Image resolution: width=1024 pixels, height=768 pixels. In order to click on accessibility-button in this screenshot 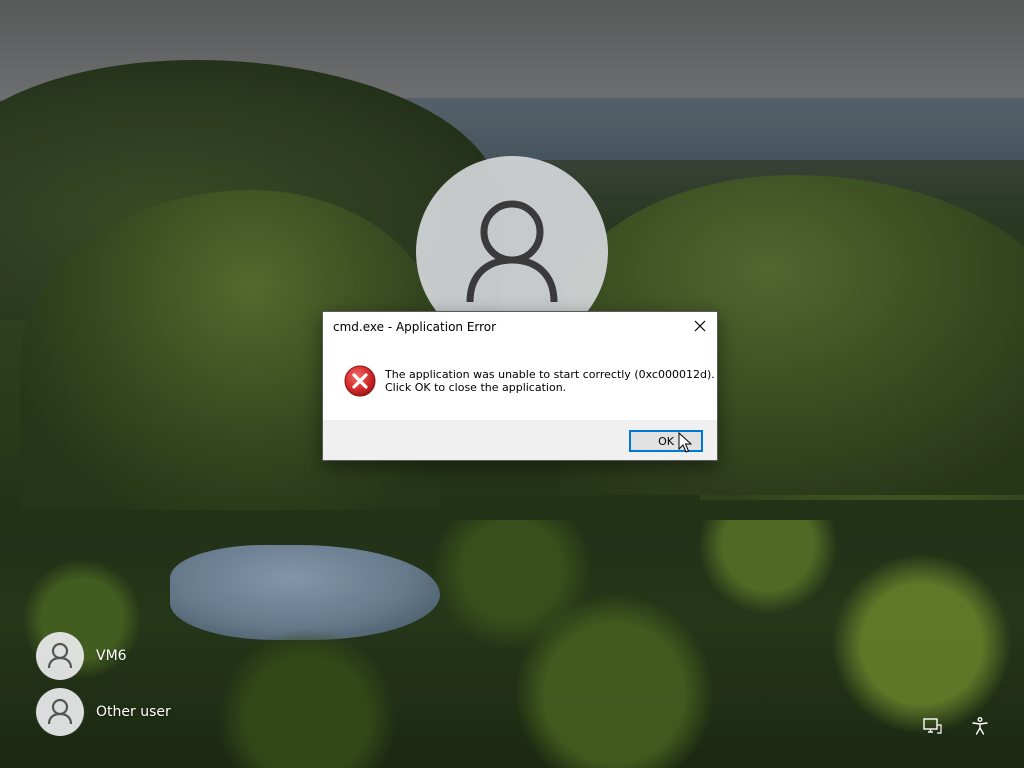, I will do `click(980, 726)`.